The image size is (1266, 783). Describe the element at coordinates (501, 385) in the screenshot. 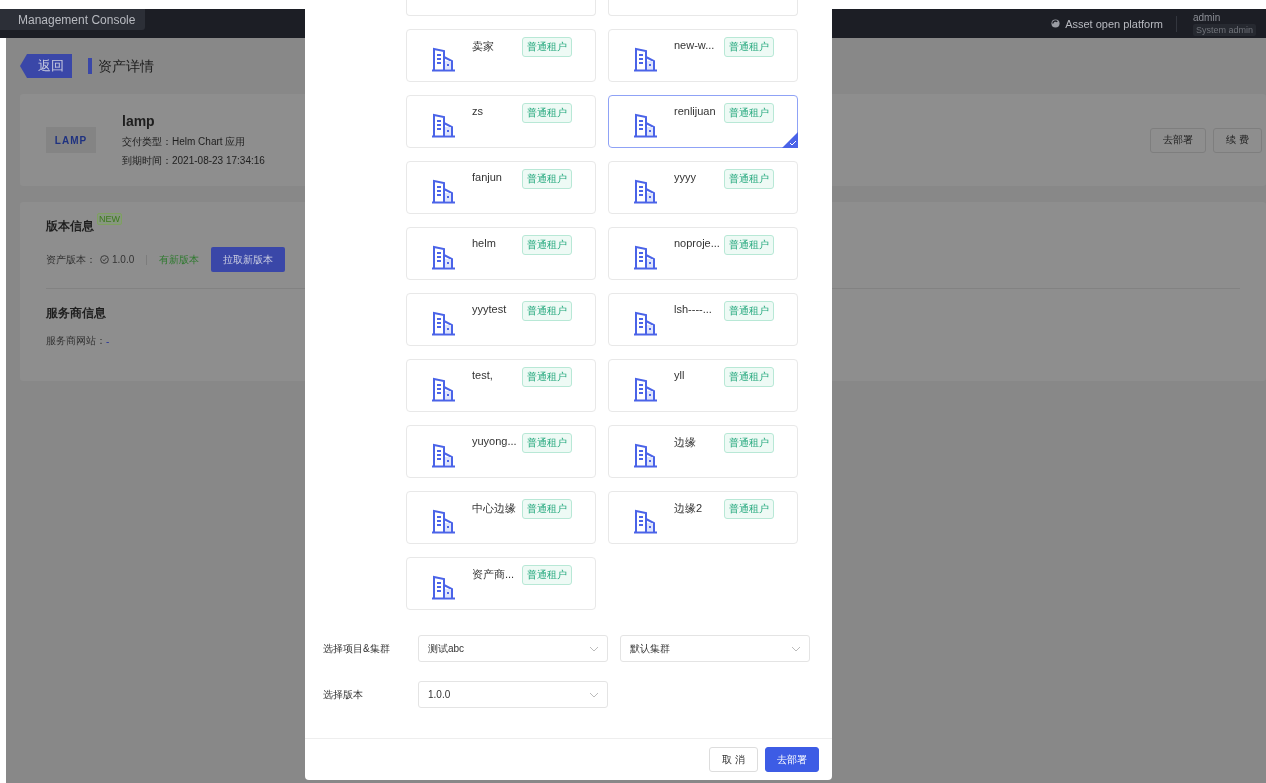

I see `tenant-card: test, 普通租户` at that location.